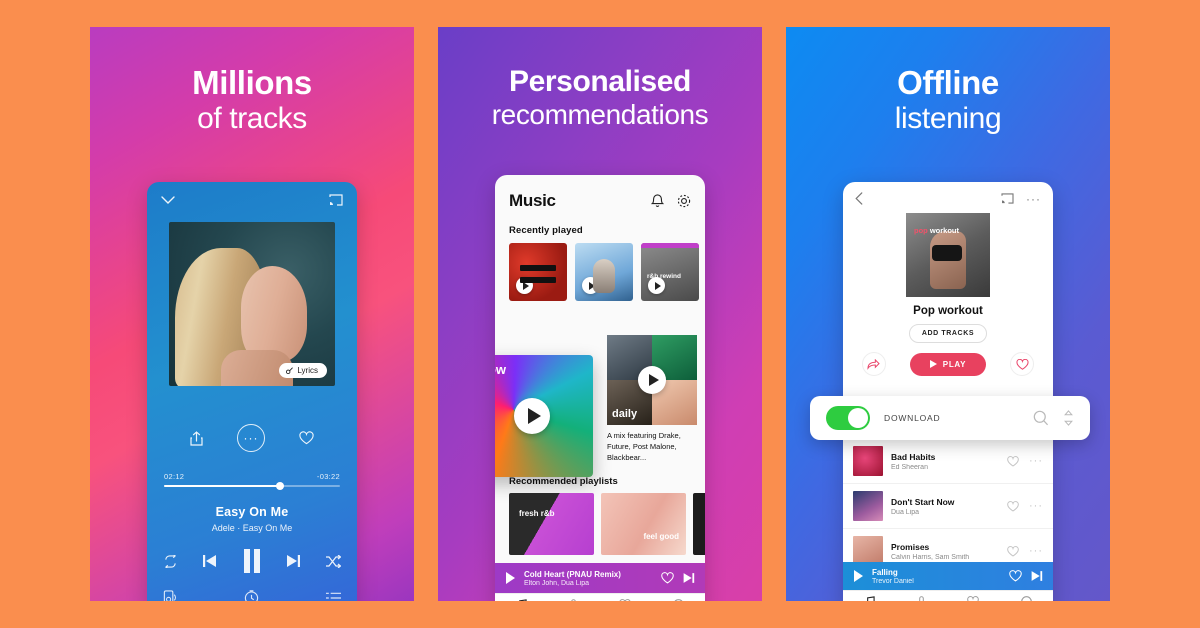 The image size is (1200, 628). I want to click on transport-controls, so click(252, 561).